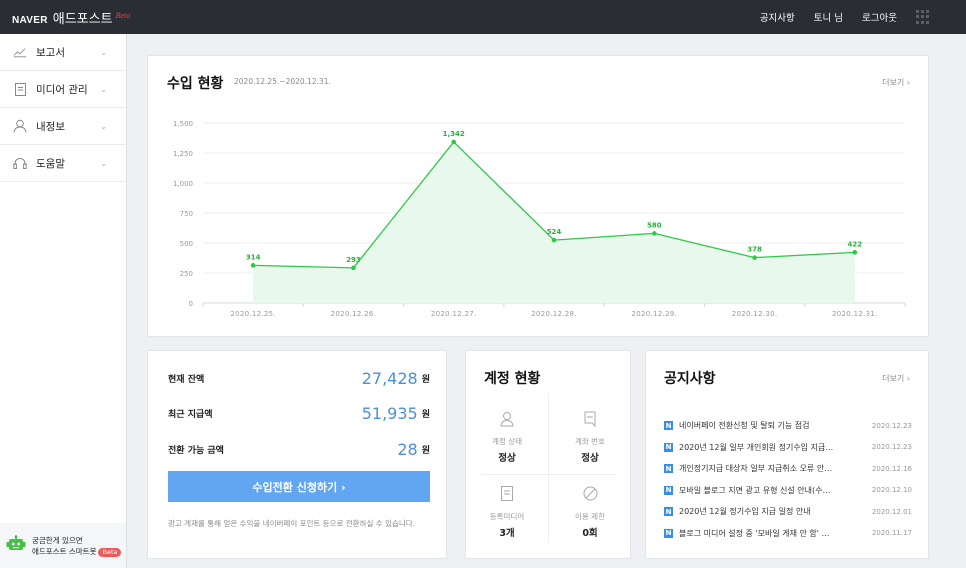 The height and width of the screenshot is (568, 966). What do you see at coordinates (754, 250) in the screenshot?
I see `data-label: 378` at bounding box center [754, 250].